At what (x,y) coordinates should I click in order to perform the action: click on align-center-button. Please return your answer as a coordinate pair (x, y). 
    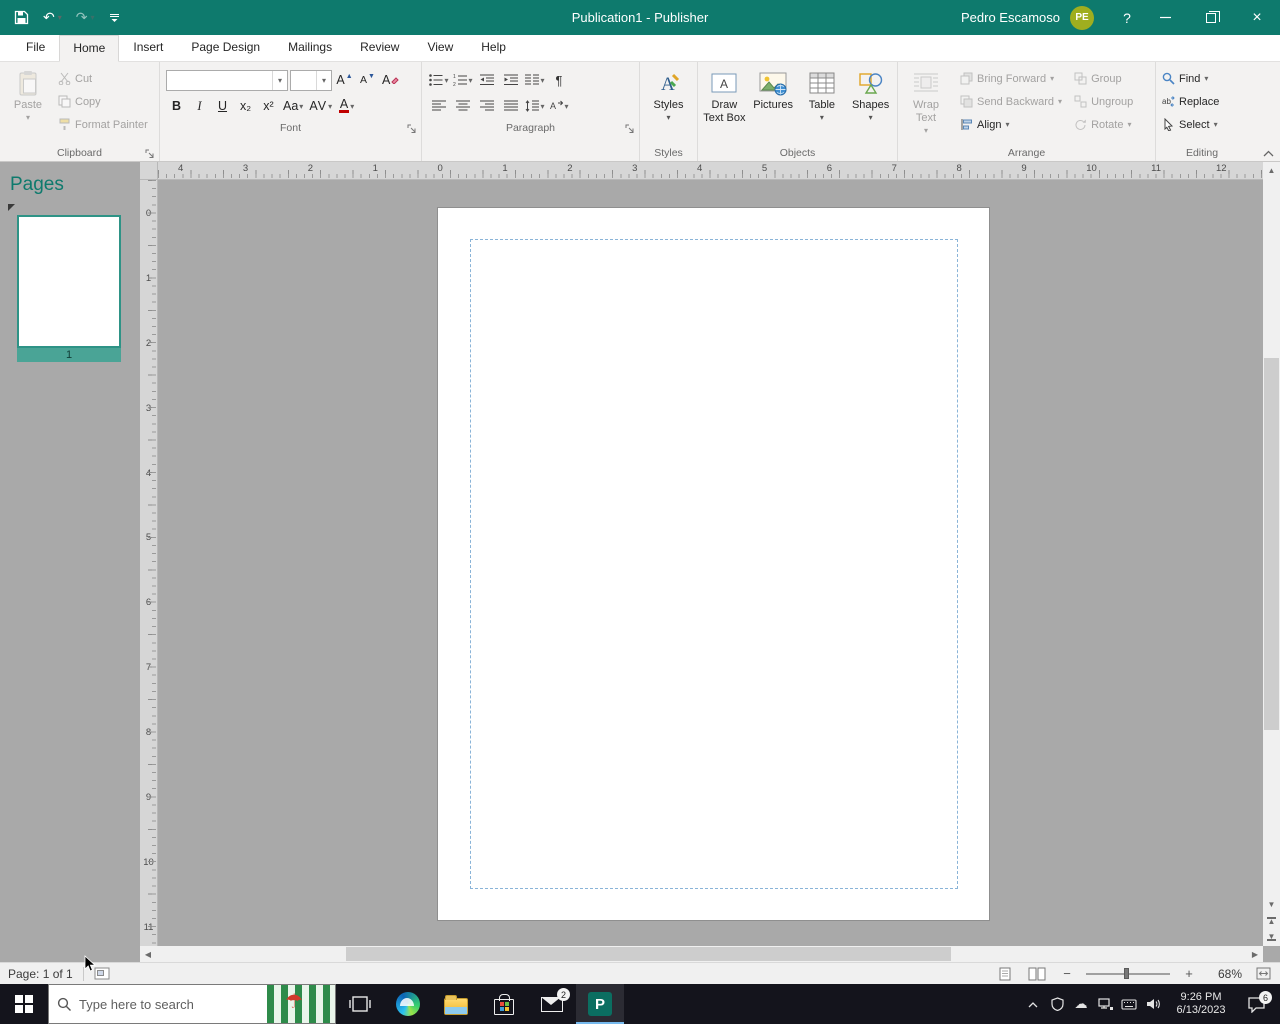
    Looking at the image, I should click on (463, 106).